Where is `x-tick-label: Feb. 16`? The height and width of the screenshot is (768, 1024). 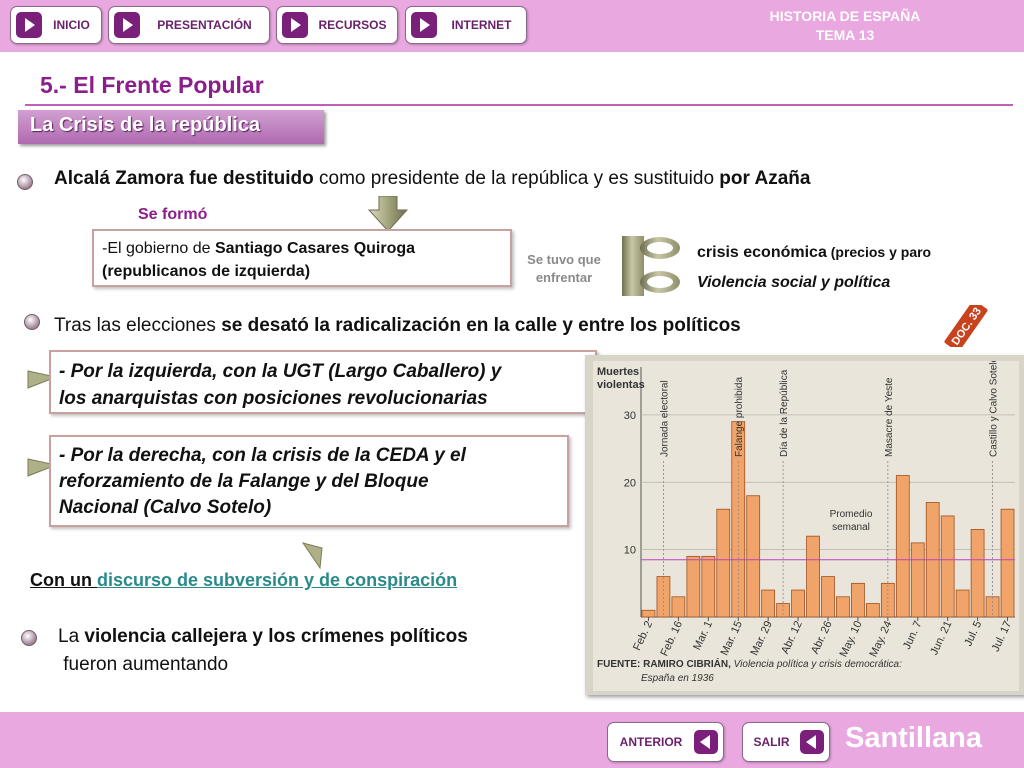
x-tick-label: Feb. 16 is located at coordinates (671, 638).